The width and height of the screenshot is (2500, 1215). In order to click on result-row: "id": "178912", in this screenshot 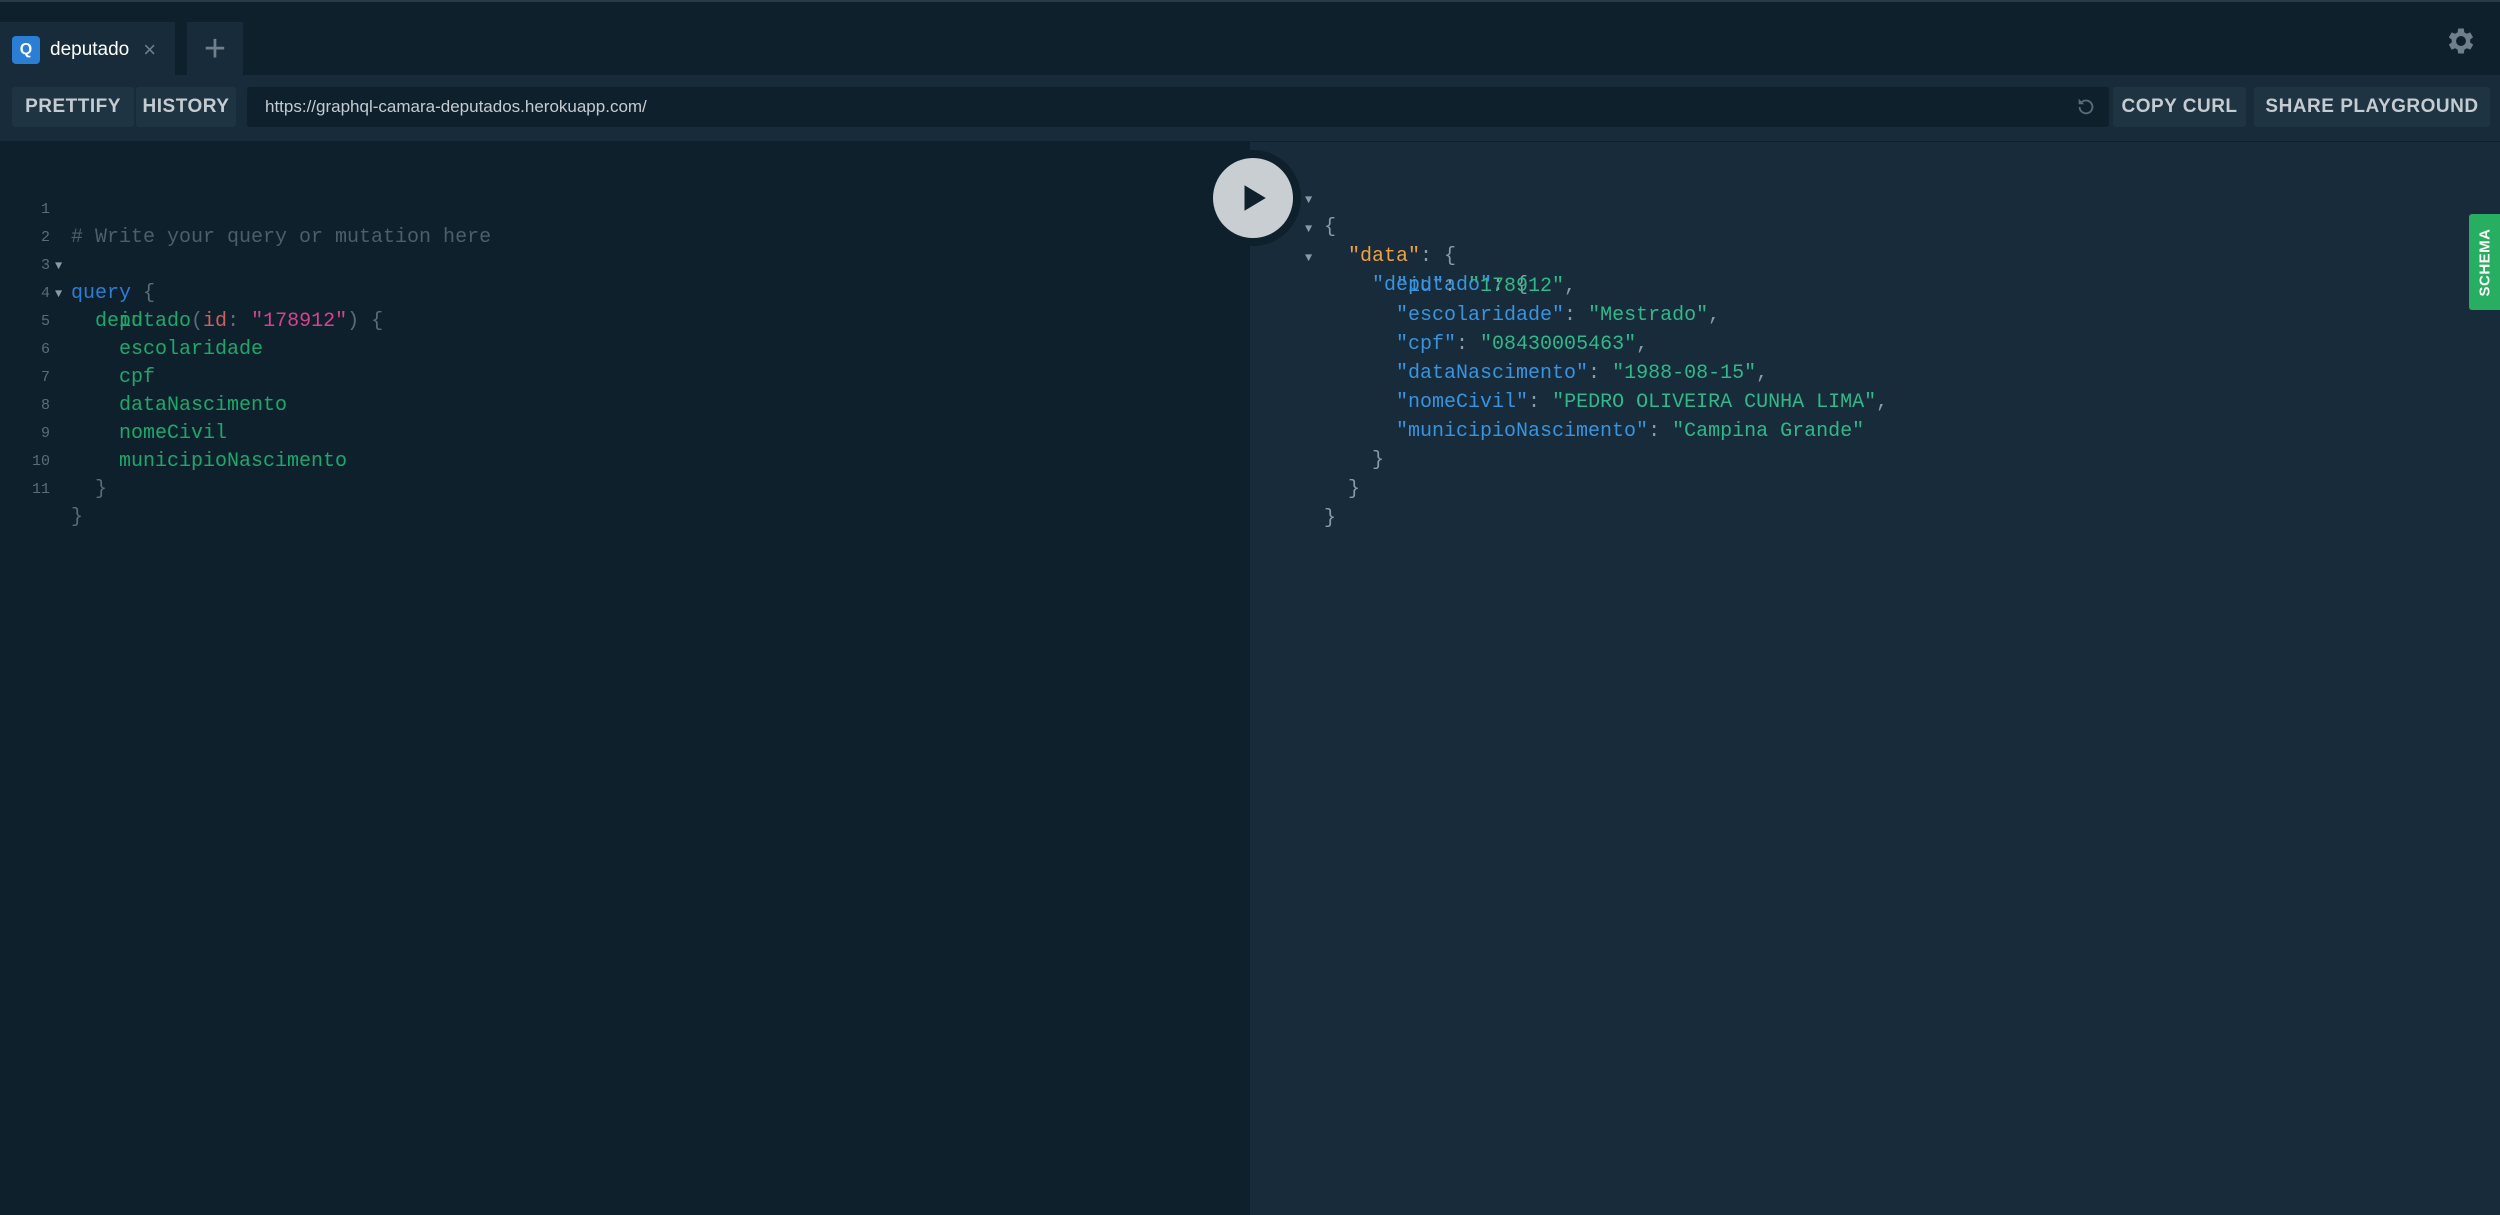, I will do `click(1413, 271)`.